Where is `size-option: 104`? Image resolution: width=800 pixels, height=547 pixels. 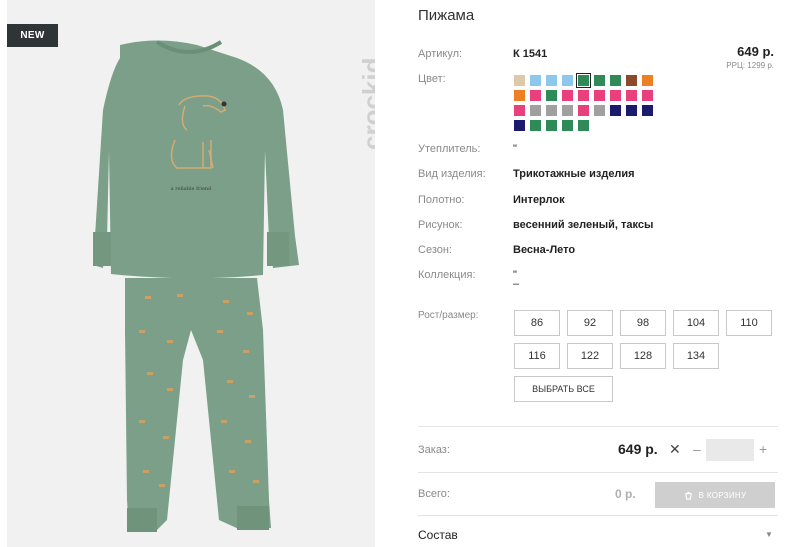
size-option: 104 is located at coordinates (696, 323).